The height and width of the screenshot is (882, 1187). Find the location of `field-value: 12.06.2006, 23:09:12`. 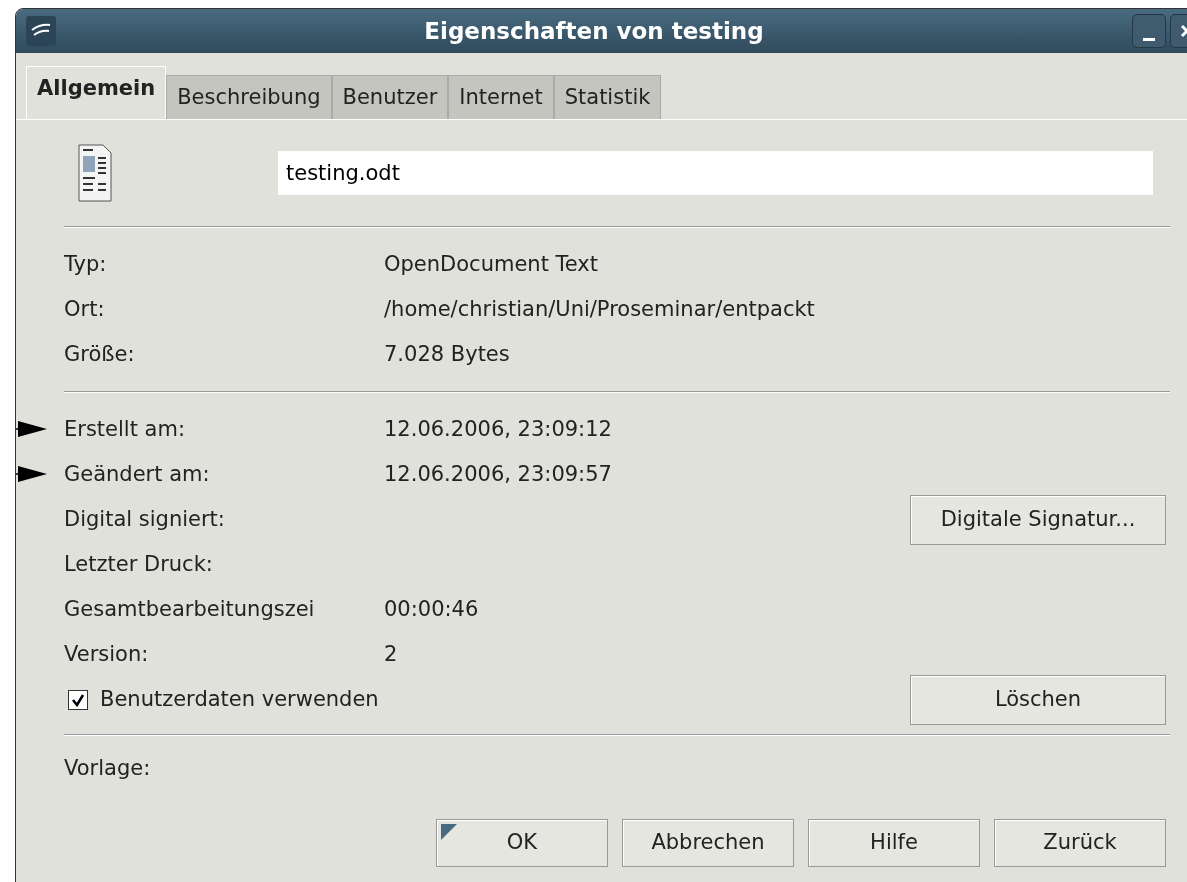

field-value: 12.06.2006, 23:09:12 is located at coordinates (498, 429).